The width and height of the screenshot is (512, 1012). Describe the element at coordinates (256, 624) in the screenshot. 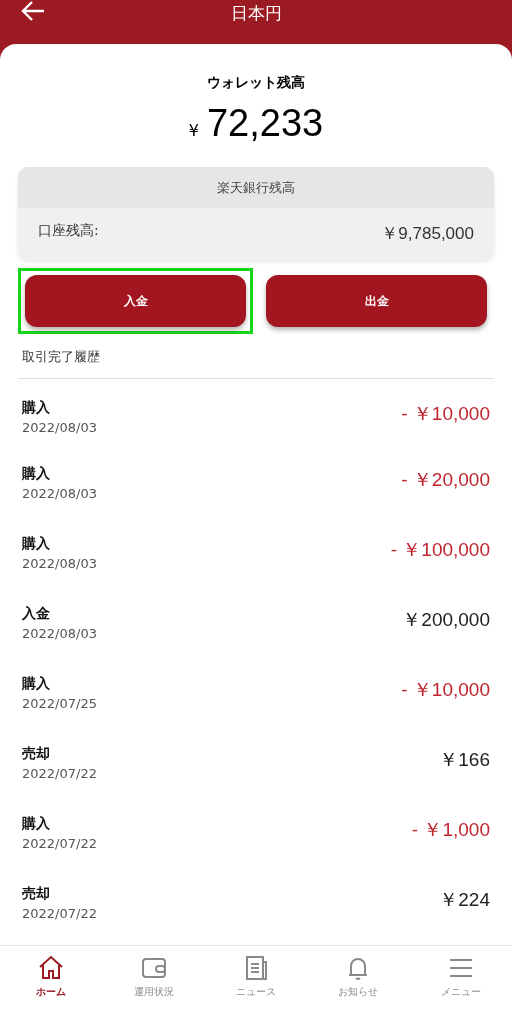

I see `transaction-row: 入金 2022/08/03 ￥200,000` at that location.